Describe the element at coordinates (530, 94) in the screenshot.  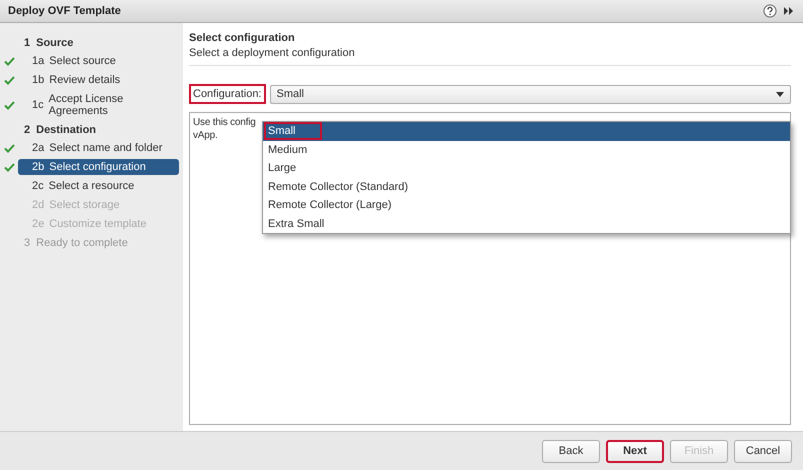
I see `configuration-dropdown: Small` at that location.